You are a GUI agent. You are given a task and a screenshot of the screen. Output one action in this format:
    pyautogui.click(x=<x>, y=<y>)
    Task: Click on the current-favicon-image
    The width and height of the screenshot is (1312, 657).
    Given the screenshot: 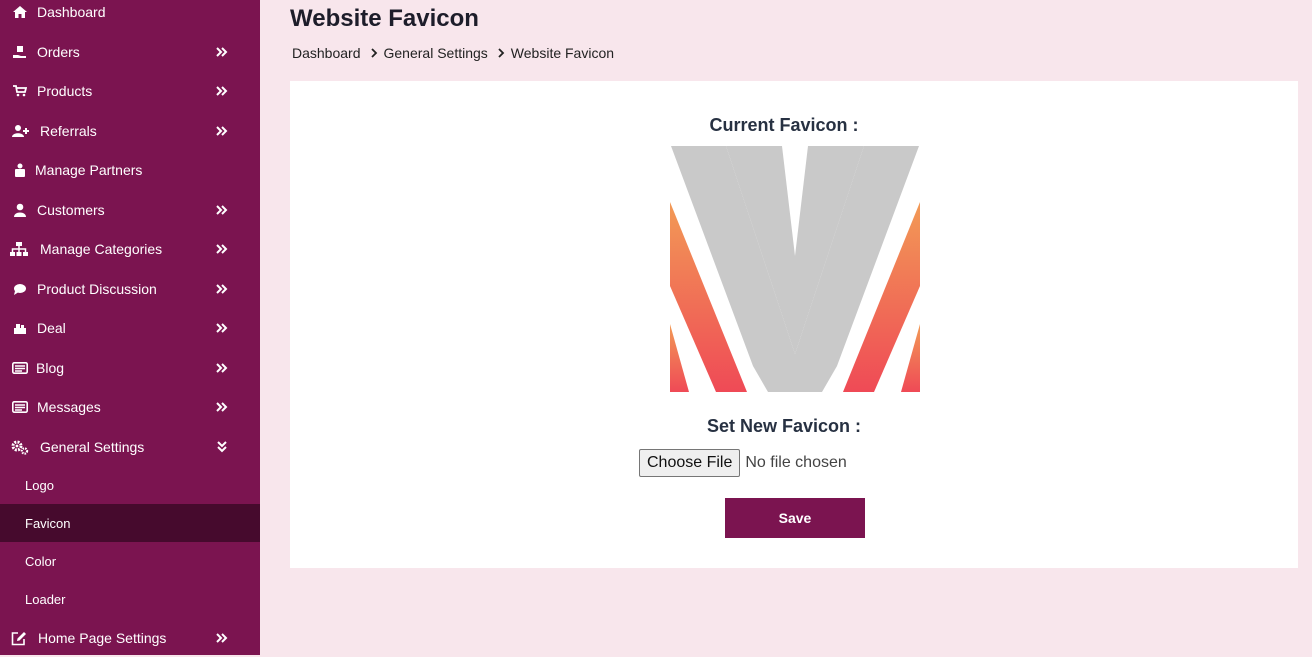 What is the action you would take?
    pyautogui.click(x=795, y=269)
    